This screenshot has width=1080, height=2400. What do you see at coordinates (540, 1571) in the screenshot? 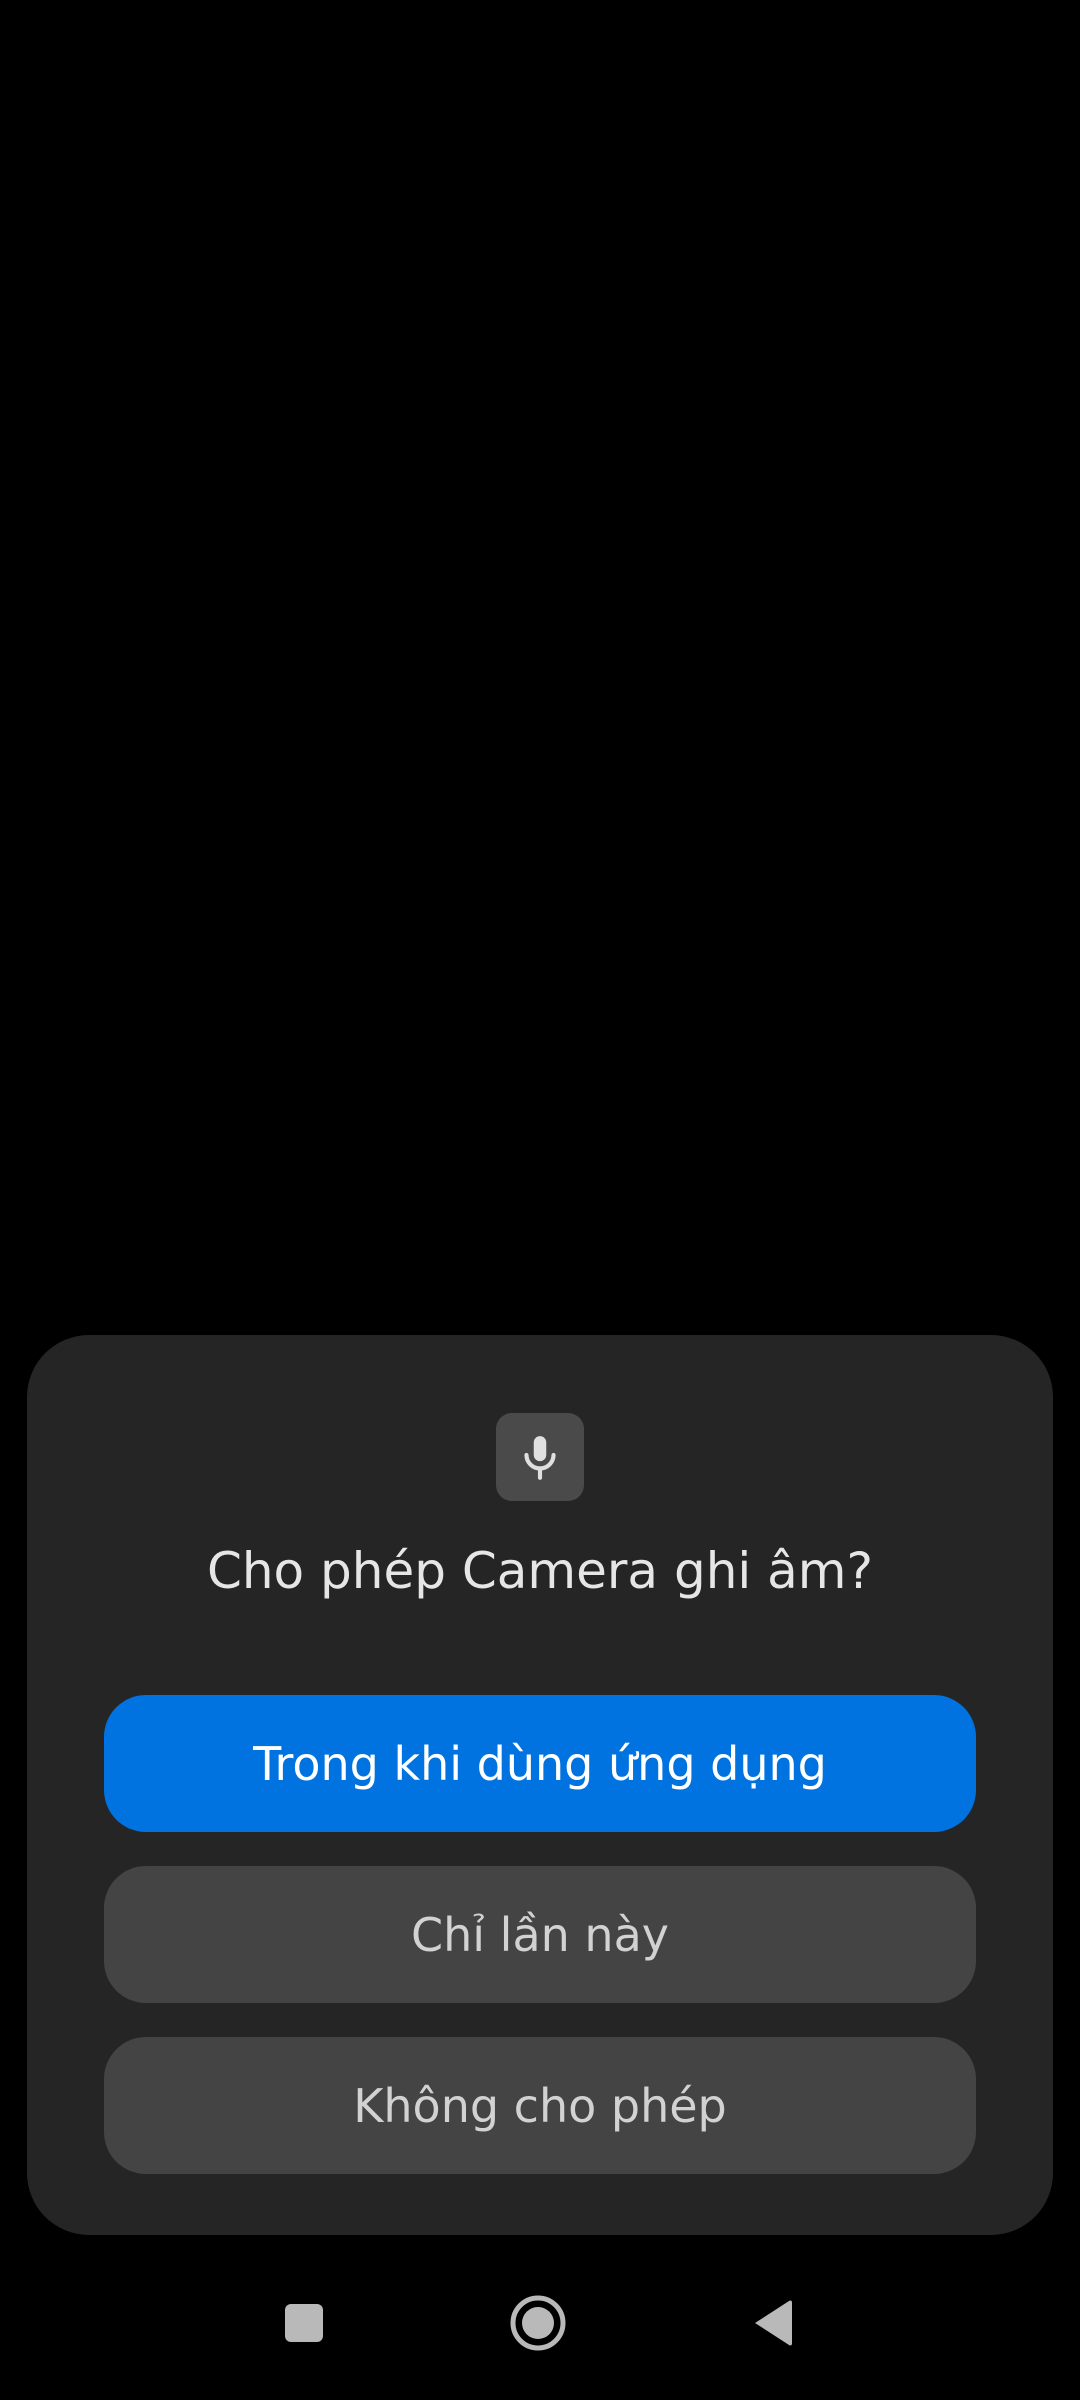
I see `dialog-title: Cho phép Camera ghi âm?` at bounding box center [540, 1571].